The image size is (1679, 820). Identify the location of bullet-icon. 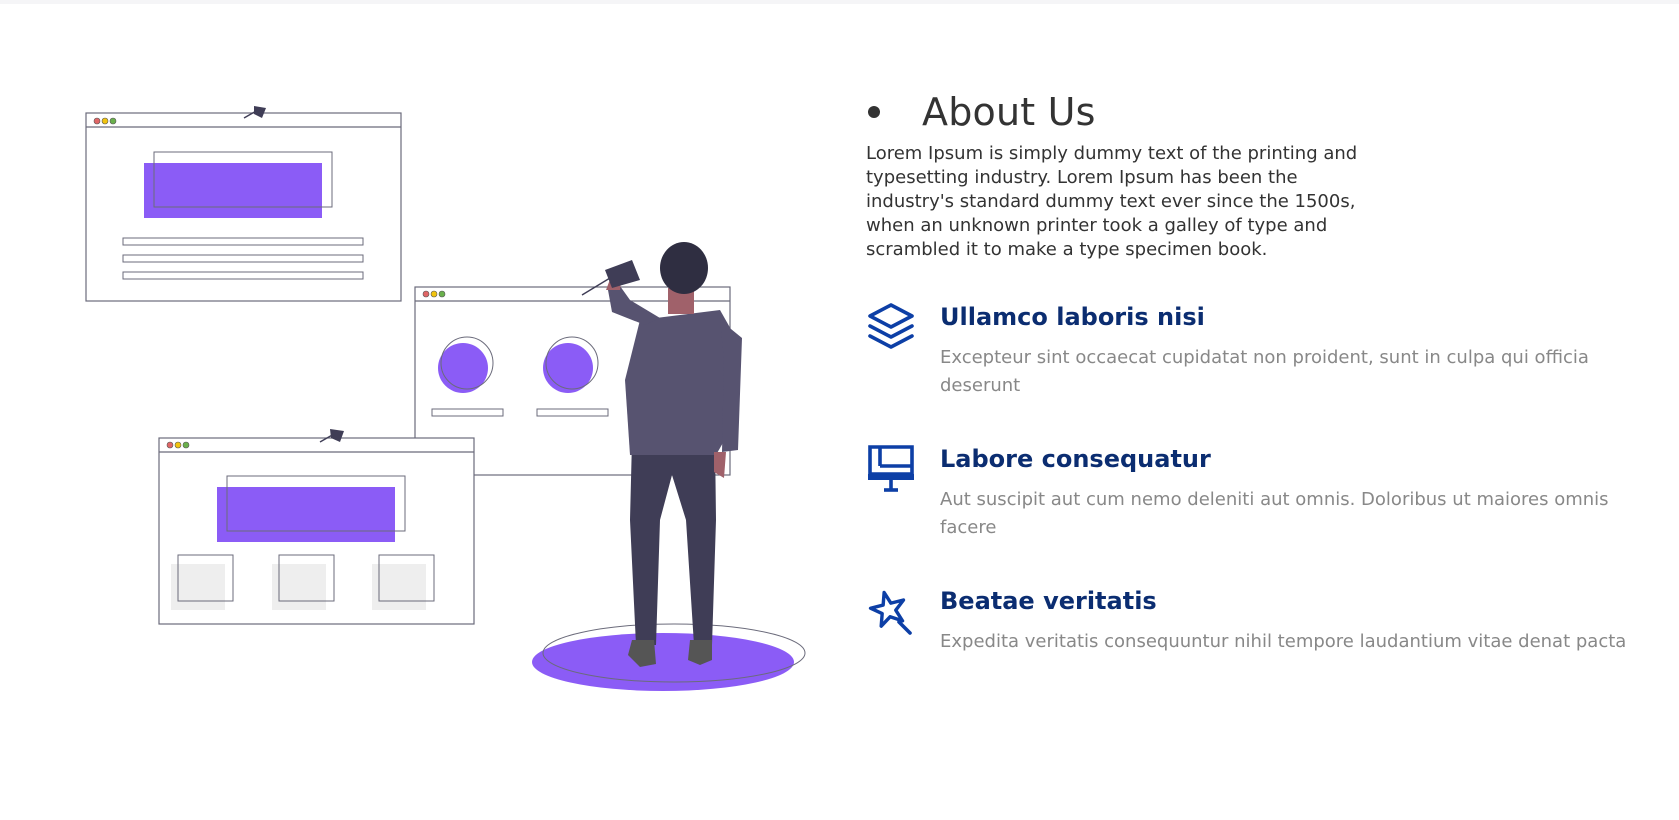
(874, 112).